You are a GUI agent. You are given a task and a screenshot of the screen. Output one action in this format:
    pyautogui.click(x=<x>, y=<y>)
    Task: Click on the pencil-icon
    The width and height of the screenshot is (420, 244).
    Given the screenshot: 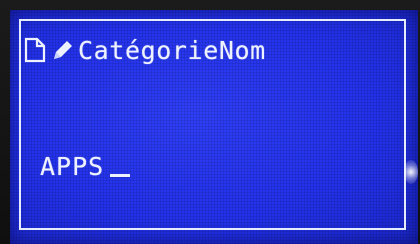 What is the action you would take?
    pyautogui.click(x=62, y=50)
    